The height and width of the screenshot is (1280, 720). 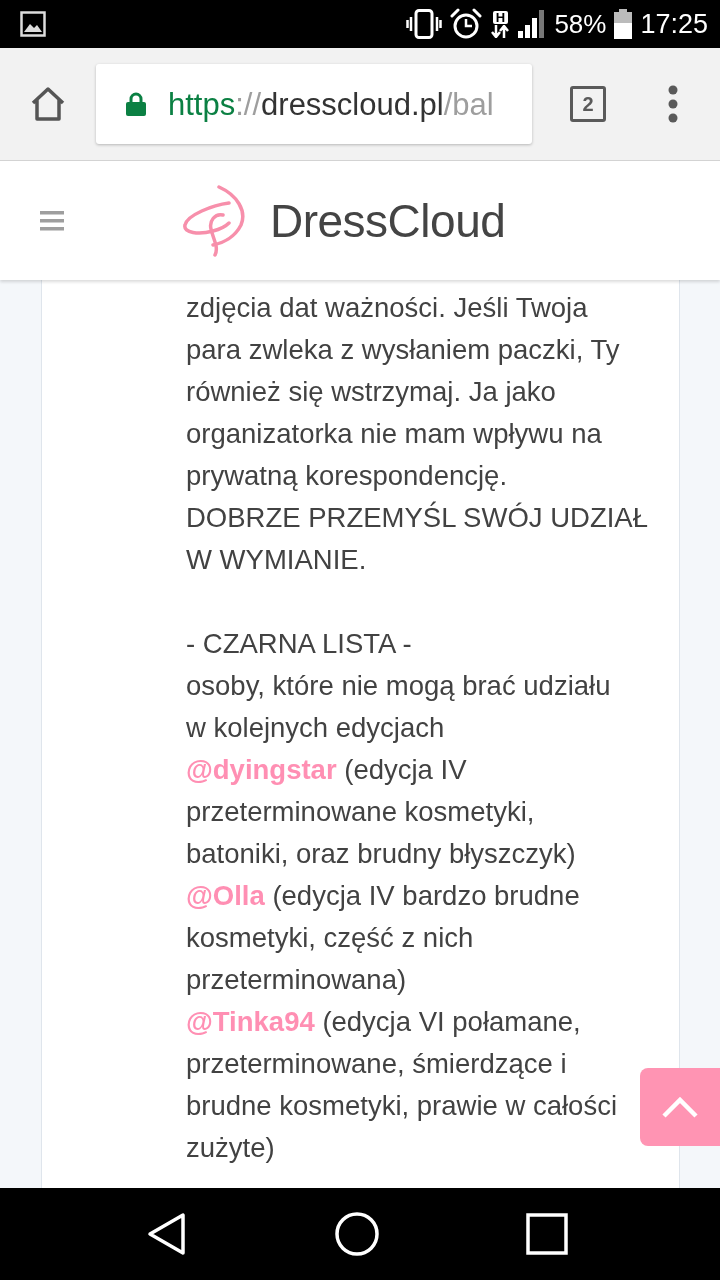 What do you see at coordinates (388, 220) in the screenshot?
I see `brand-name: DressCloud` at bounding box center [388, 220].